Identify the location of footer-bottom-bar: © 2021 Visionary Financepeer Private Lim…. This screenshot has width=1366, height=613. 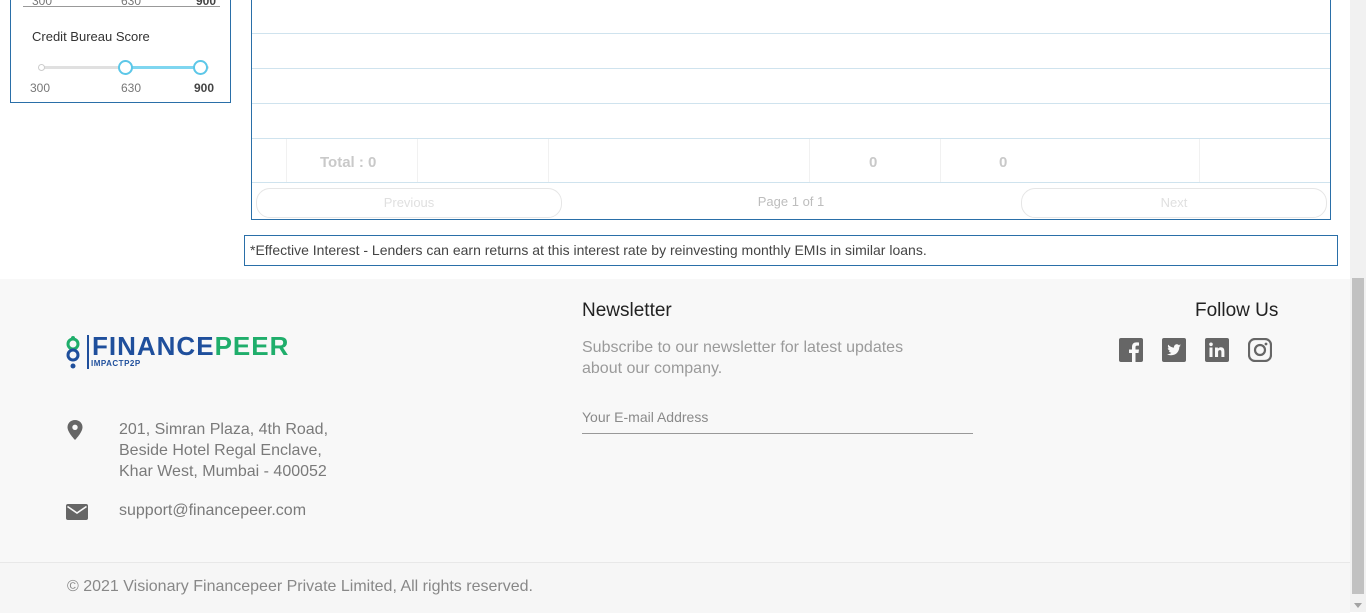
(675, 587).